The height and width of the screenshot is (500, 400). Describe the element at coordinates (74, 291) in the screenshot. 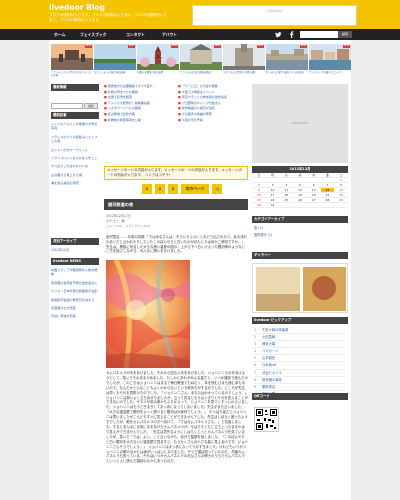

I see `blog-link: サッカー日本代表の新監督が決定` at that location.